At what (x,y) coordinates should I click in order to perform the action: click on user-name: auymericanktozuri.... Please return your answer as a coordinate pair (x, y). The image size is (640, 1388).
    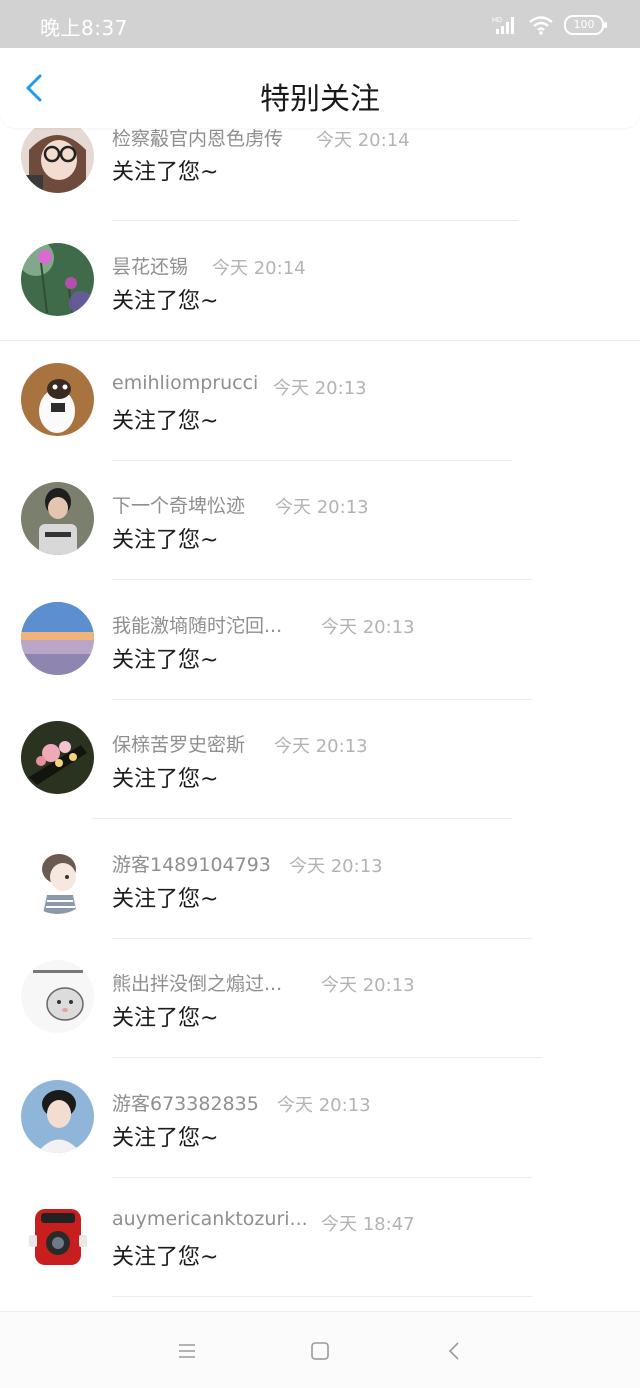
    Looking at the image, I should click on (210, 1219).